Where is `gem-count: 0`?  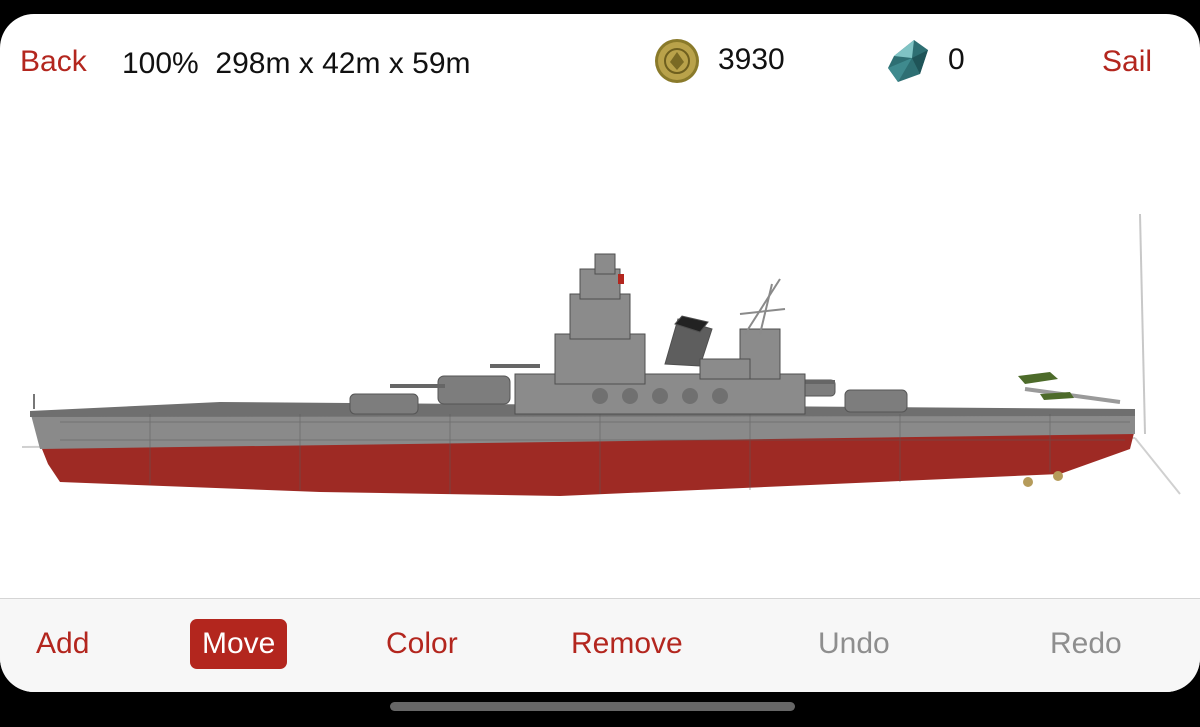 gem-count: 0 is located at coordinates (956, 59).